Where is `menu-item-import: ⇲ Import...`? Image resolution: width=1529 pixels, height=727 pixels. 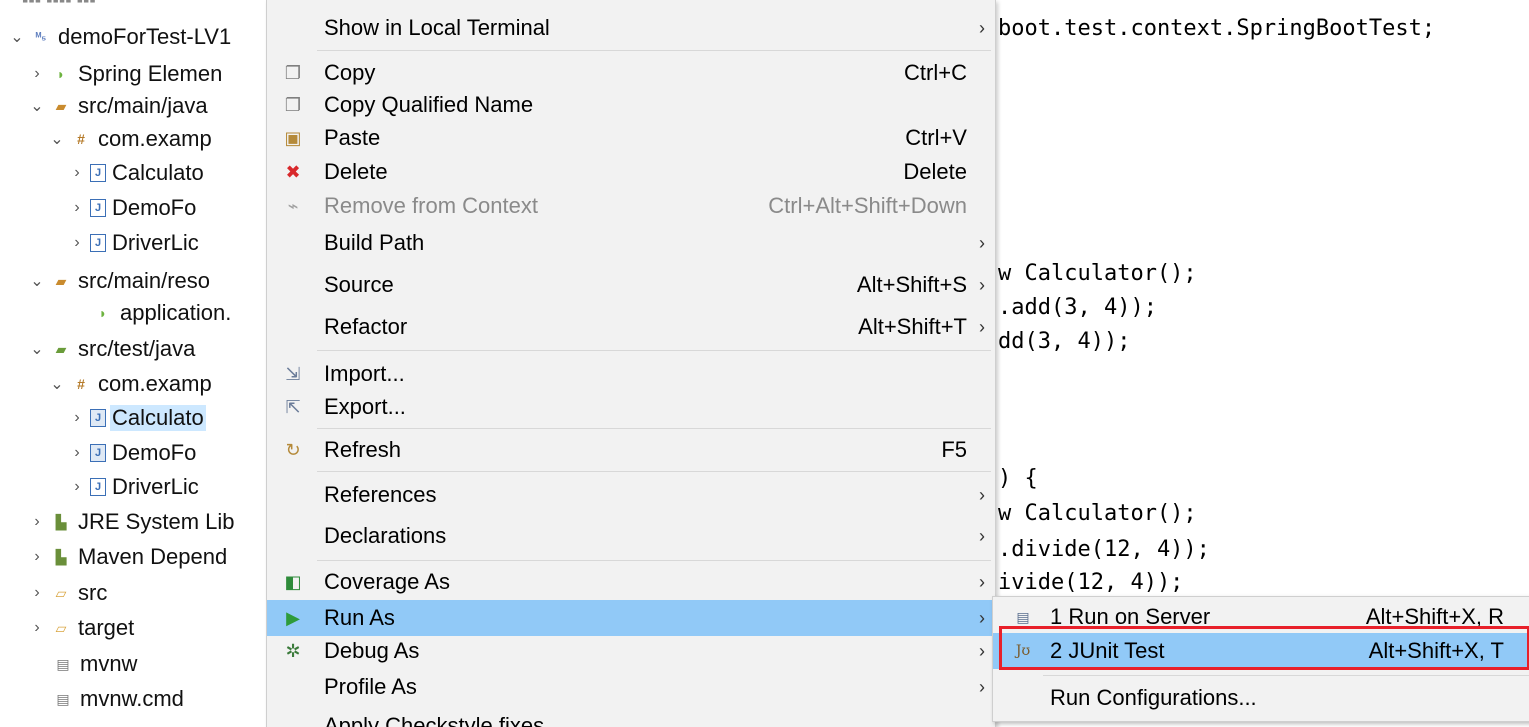 menu-item-import: ⇲ Import... is located at coordinates (631, 374).